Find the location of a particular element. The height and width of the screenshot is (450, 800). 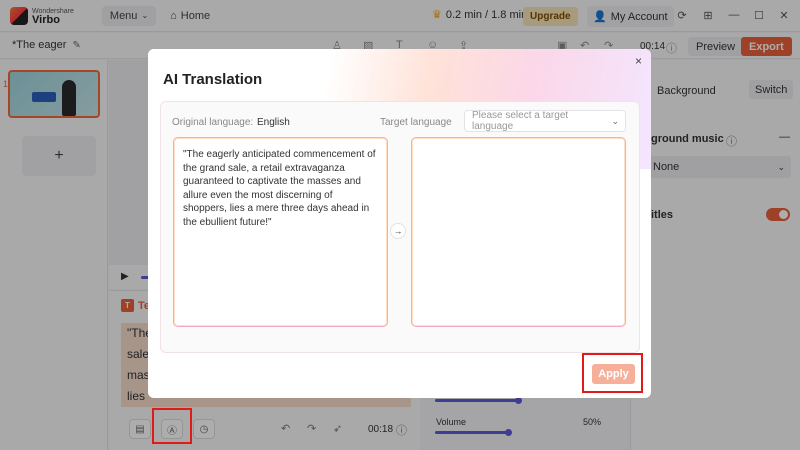

arrow-right-icon: → is located at coordinates (398, 231).